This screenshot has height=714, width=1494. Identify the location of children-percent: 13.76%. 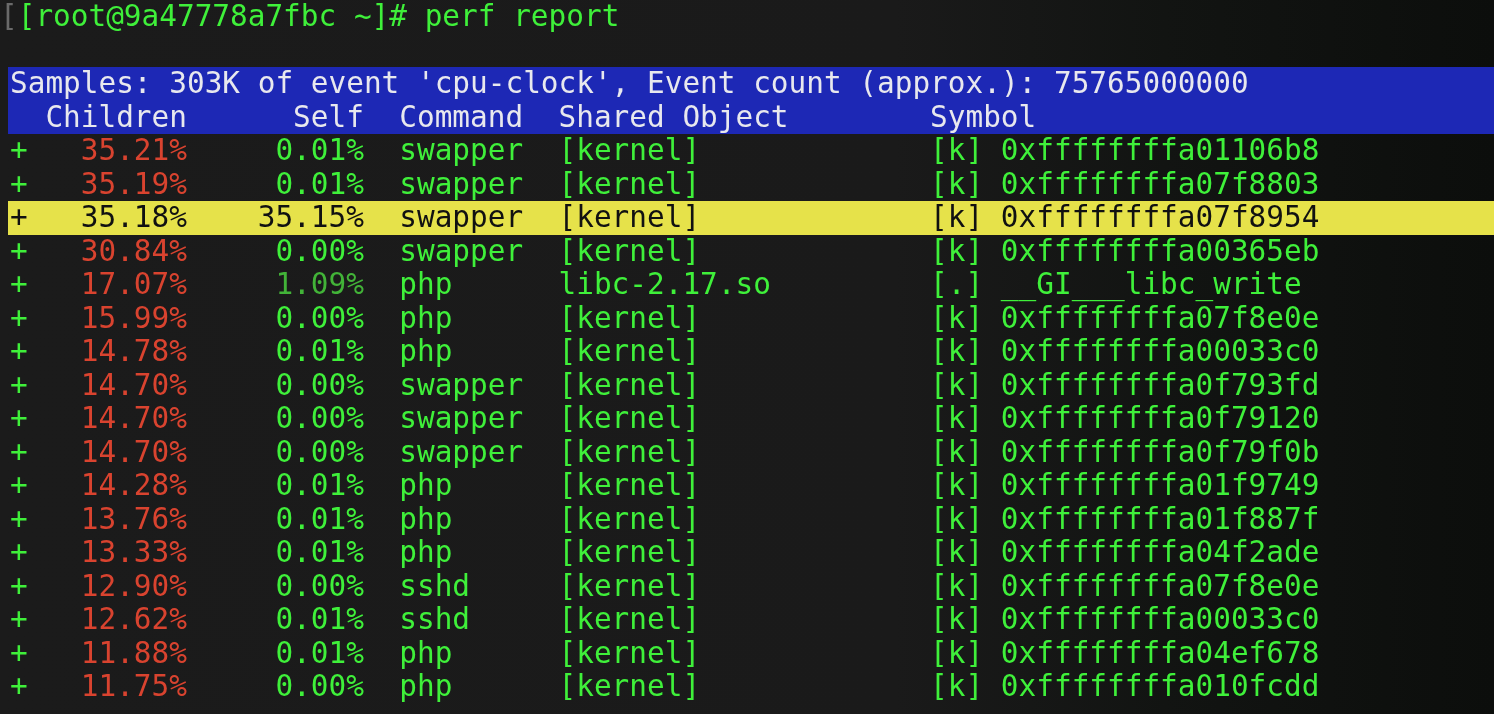
(133, 519).